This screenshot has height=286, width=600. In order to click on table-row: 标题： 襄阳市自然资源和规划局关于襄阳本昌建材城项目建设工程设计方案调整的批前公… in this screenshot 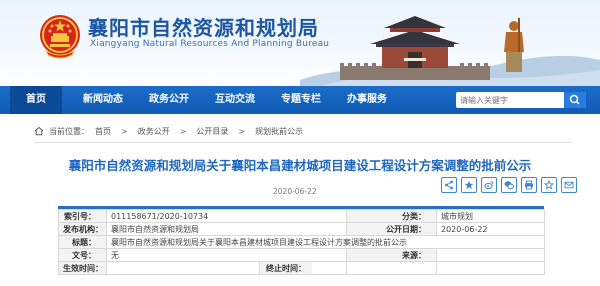, I will do `click(301, 242)`.